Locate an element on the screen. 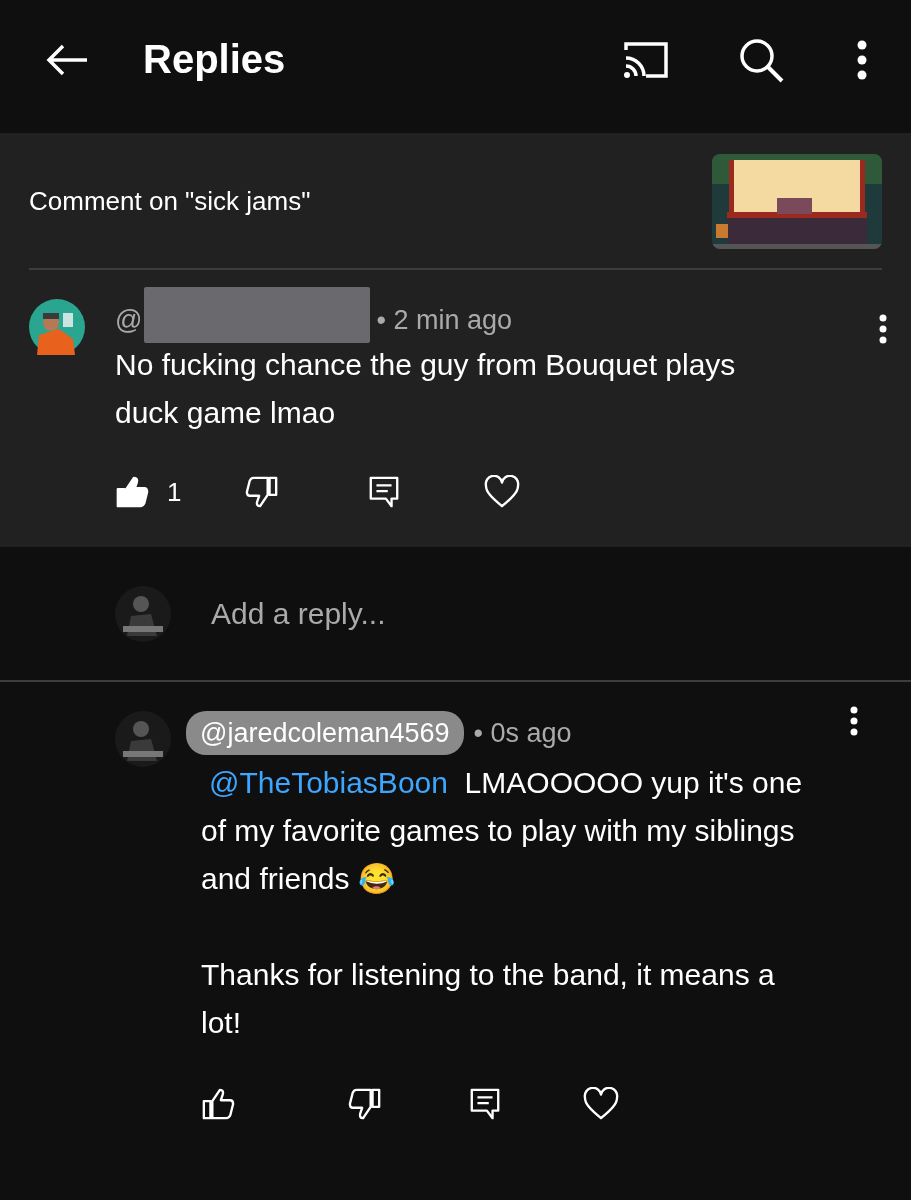  author-name: @ is located at coordinates (129, 320).